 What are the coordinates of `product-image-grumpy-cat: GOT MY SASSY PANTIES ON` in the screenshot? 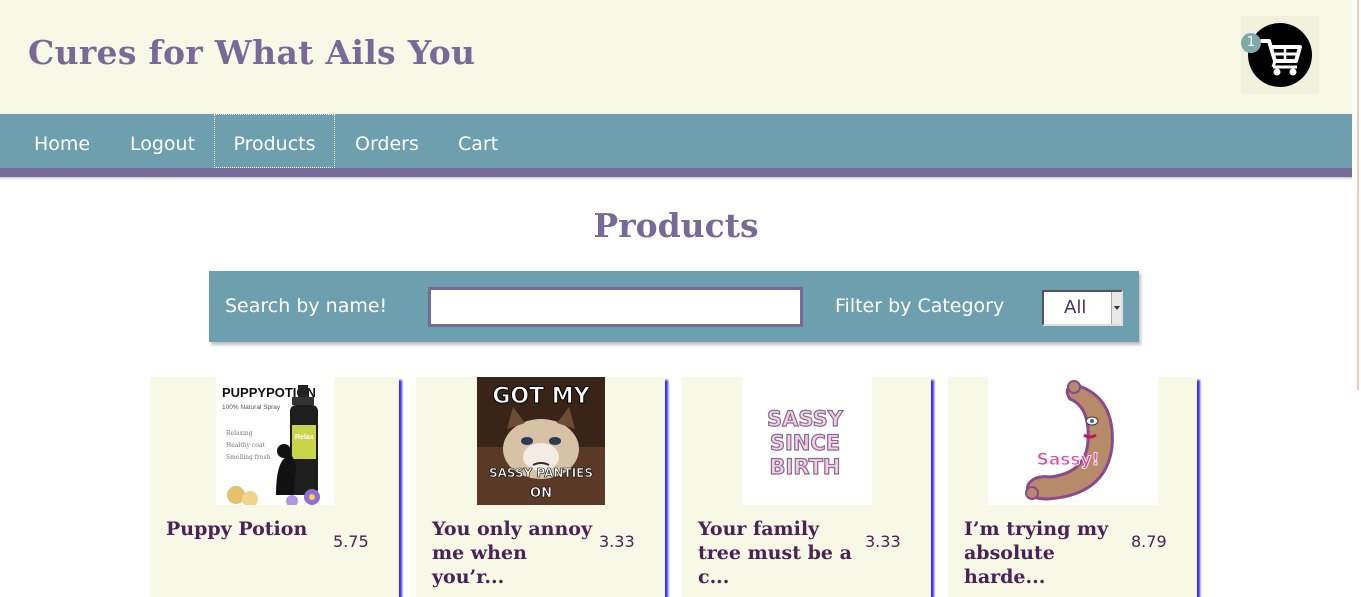 It's located at (541, 441).